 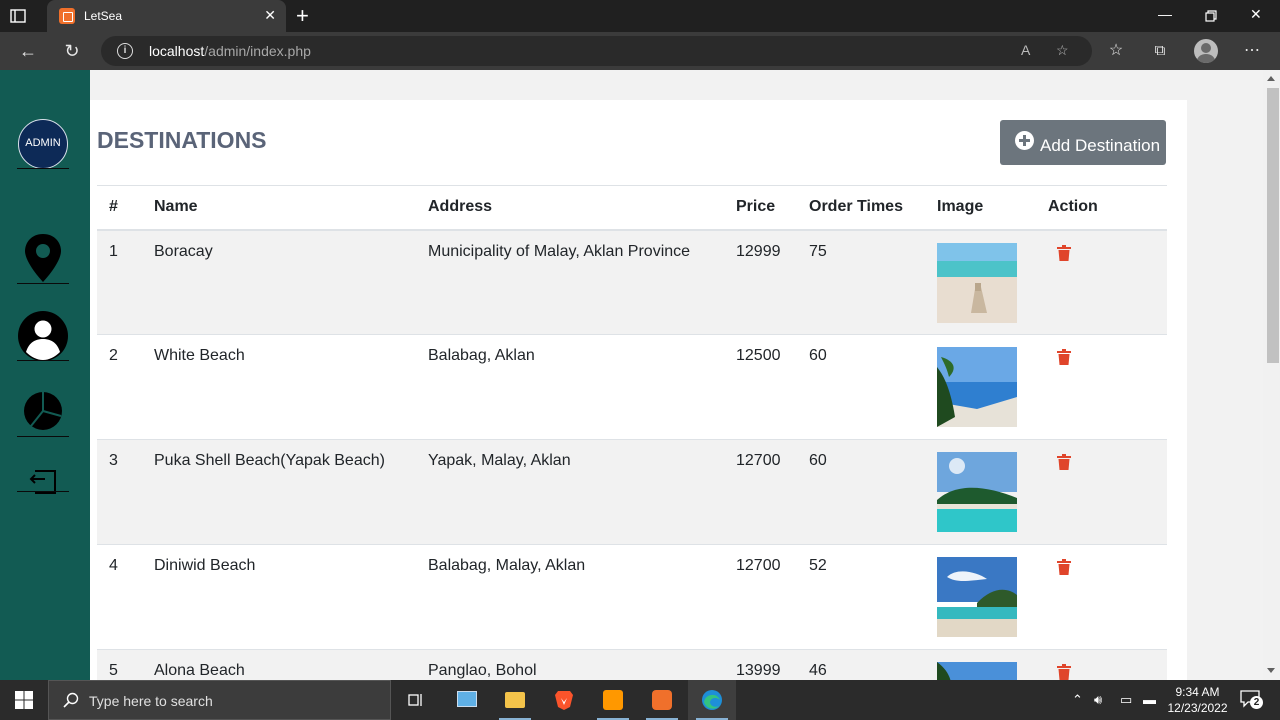 I want to click on location-pin-icon, so click(x=43, y=258).